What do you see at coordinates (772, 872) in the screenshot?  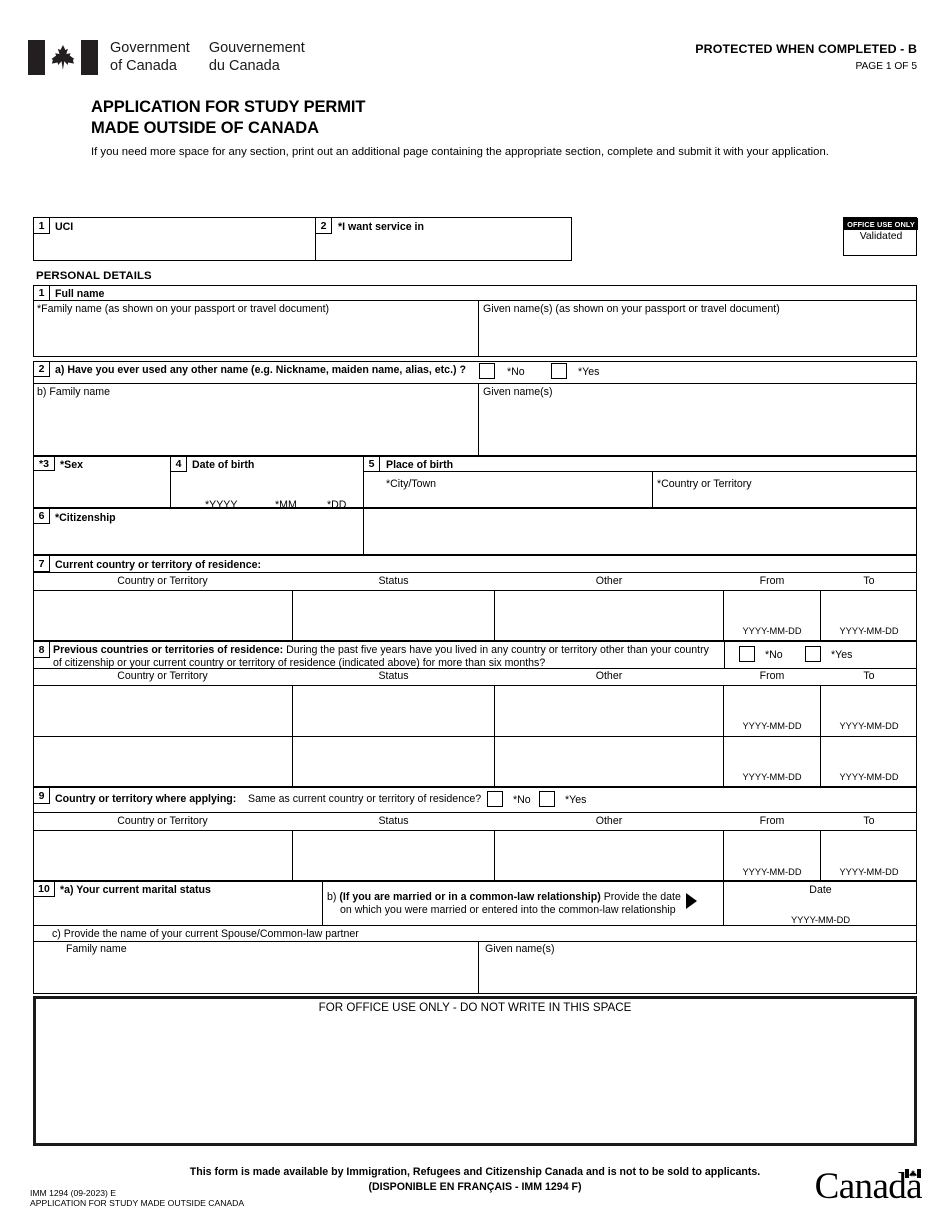 I see `f9-from-date-hint: YYYY-MM-DD` at bounding box center [772, 872].